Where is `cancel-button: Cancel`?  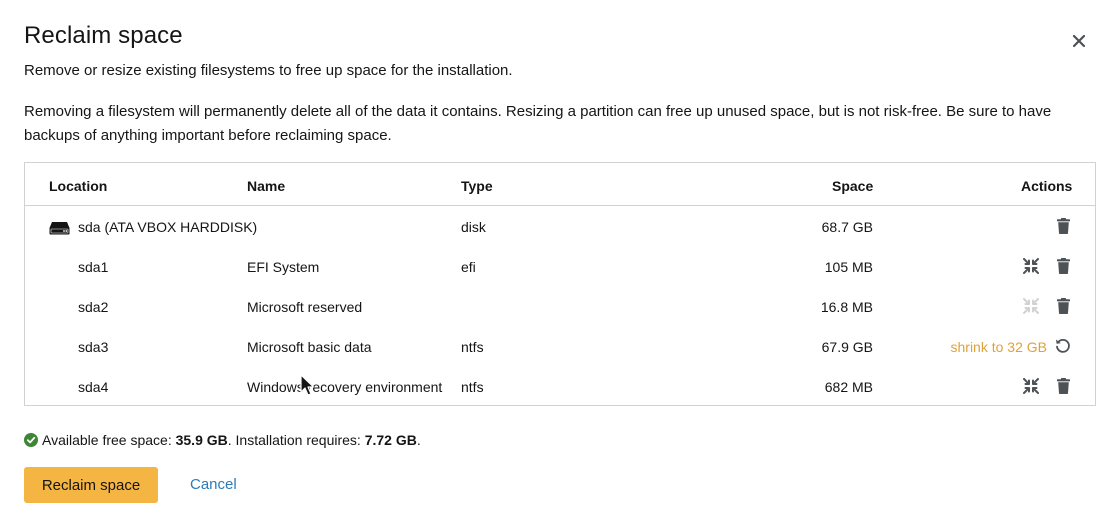 cancel-button: Cancel is located at coordinates (213, 484).